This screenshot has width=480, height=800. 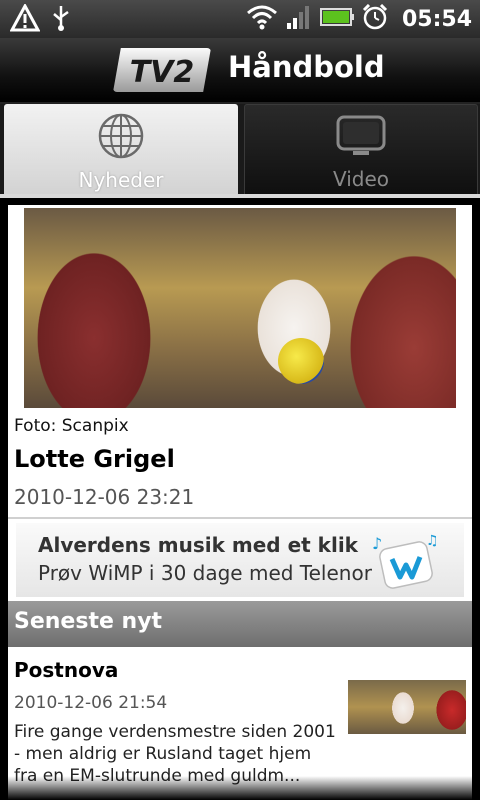 I want to click on divider, so click(x=240, y=518).